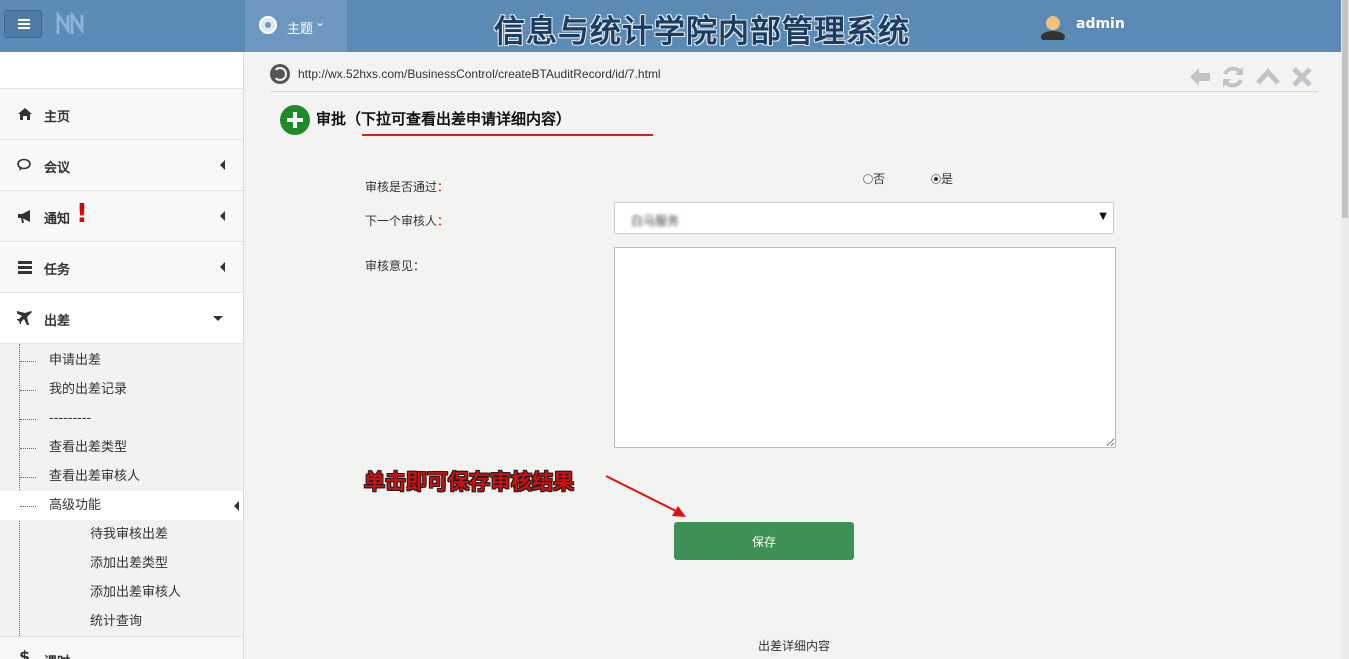  Describe the element at coordinates (121, 505) in the screenshot. I see `submenu-item-advanced: 高级功能` at that location.